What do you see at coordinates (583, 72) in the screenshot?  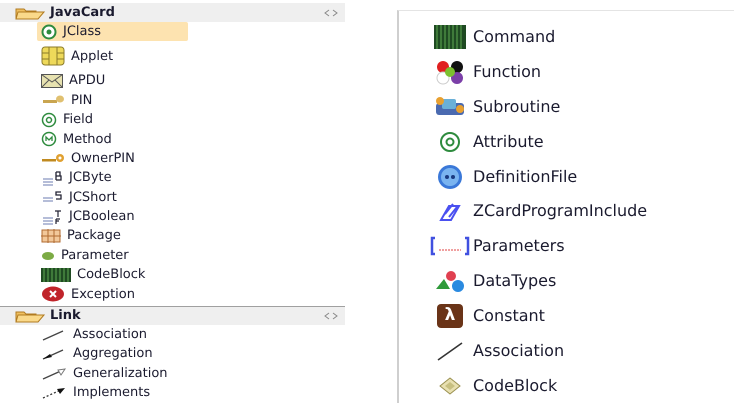 I see `toolbox-item: Function` at bounding box center [583, 72].